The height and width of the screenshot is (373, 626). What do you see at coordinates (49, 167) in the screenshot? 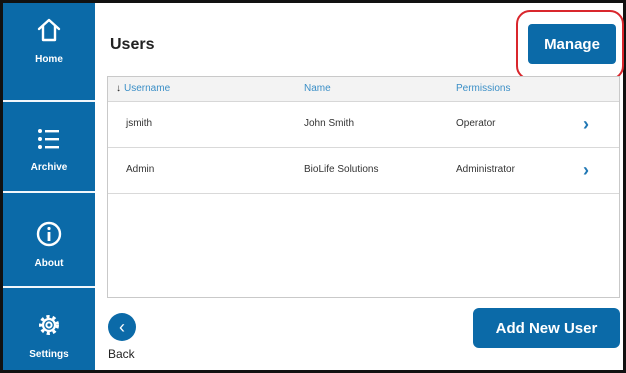
I see `sidebar-item-label: Archive` at bounding box center [49, 167].